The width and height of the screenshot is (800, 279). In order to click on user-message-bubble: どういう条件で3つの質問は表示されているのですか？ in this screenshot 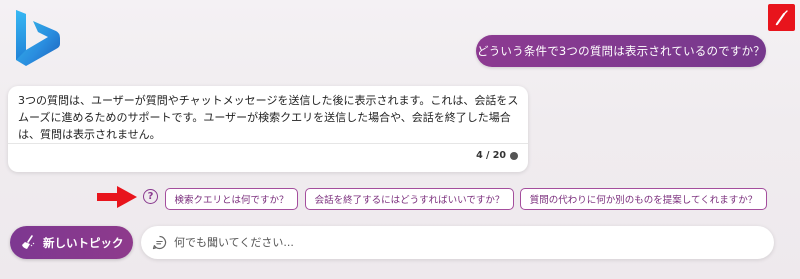, I will do `click(621, 51)`.